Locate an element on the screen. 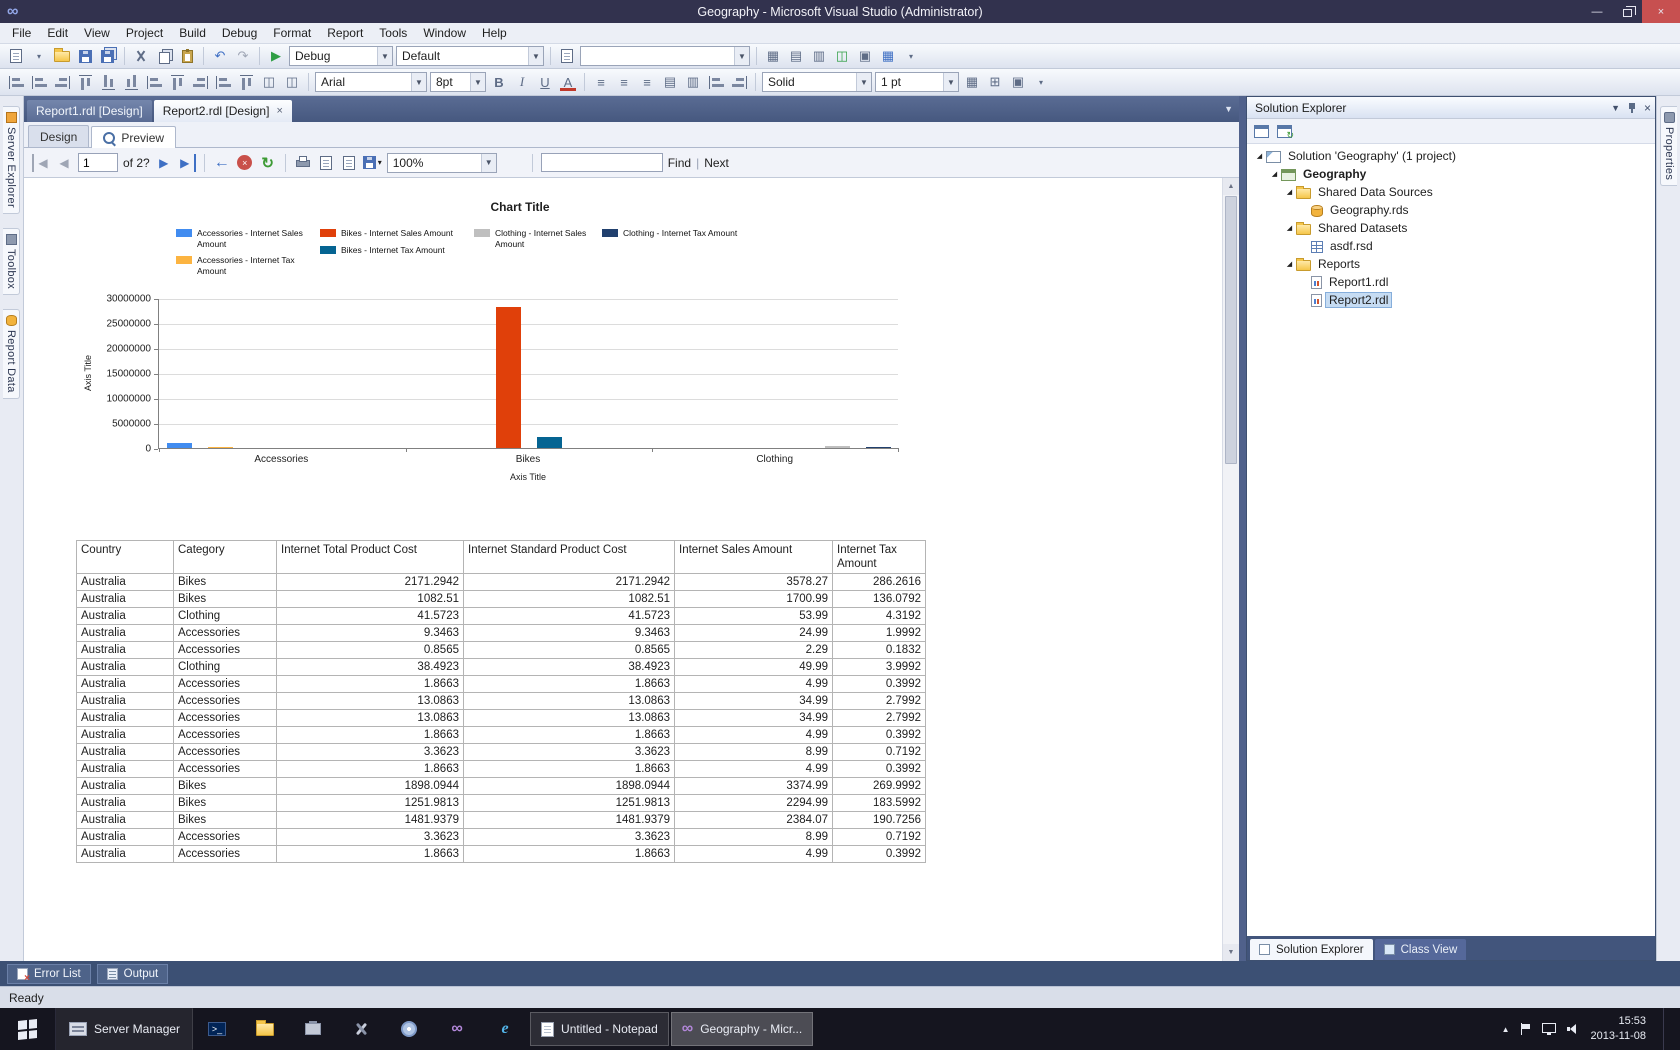 The image size is (1680, 1050). make-same-size-icon is located at coordinates (200, 82).